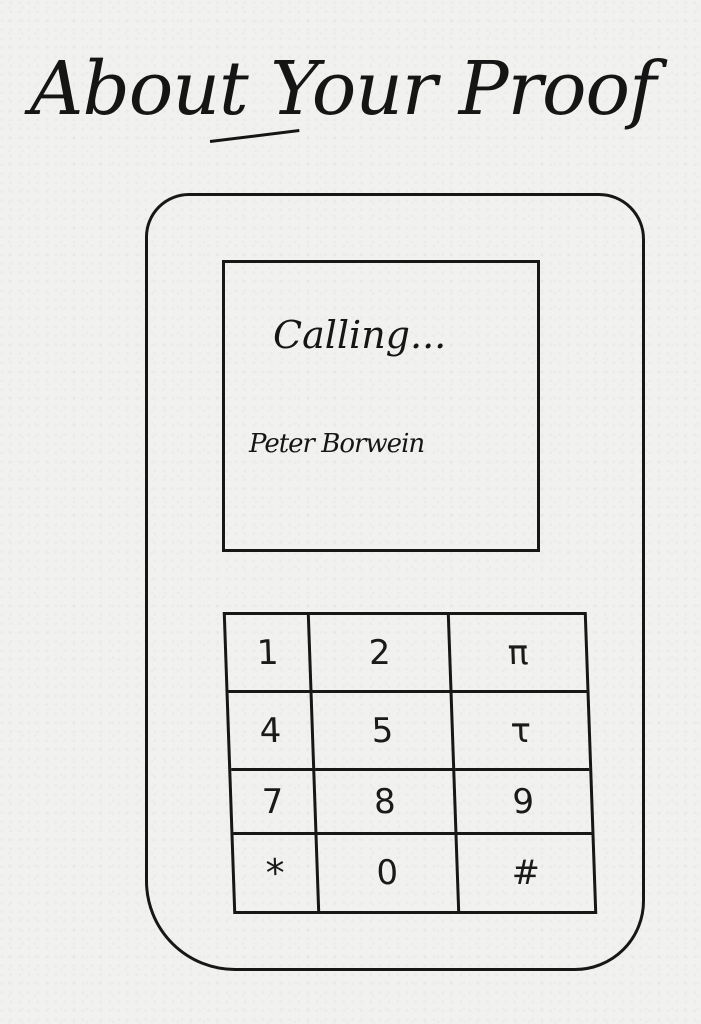  Describe the element at coordinates (518, 654) in the screenshot. I see `key-pi: π` at that location.